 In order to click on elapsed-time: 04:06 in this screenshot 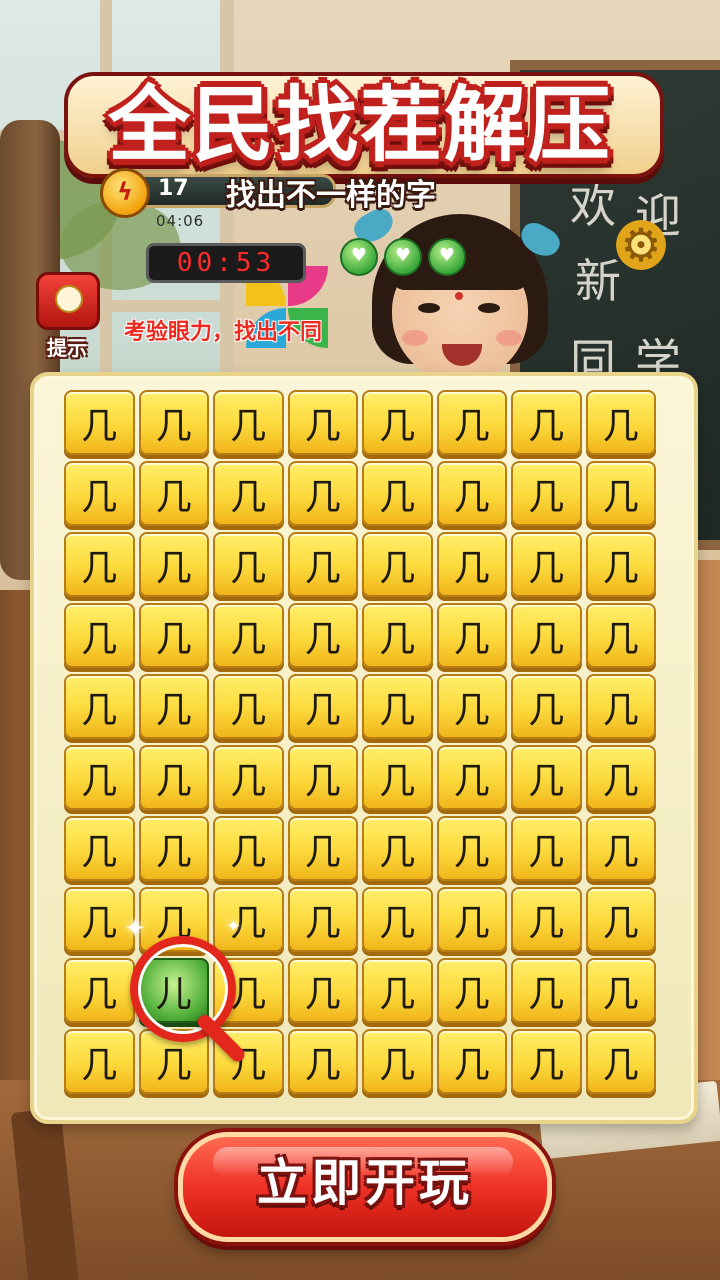, I will do `click(180, 221)`.